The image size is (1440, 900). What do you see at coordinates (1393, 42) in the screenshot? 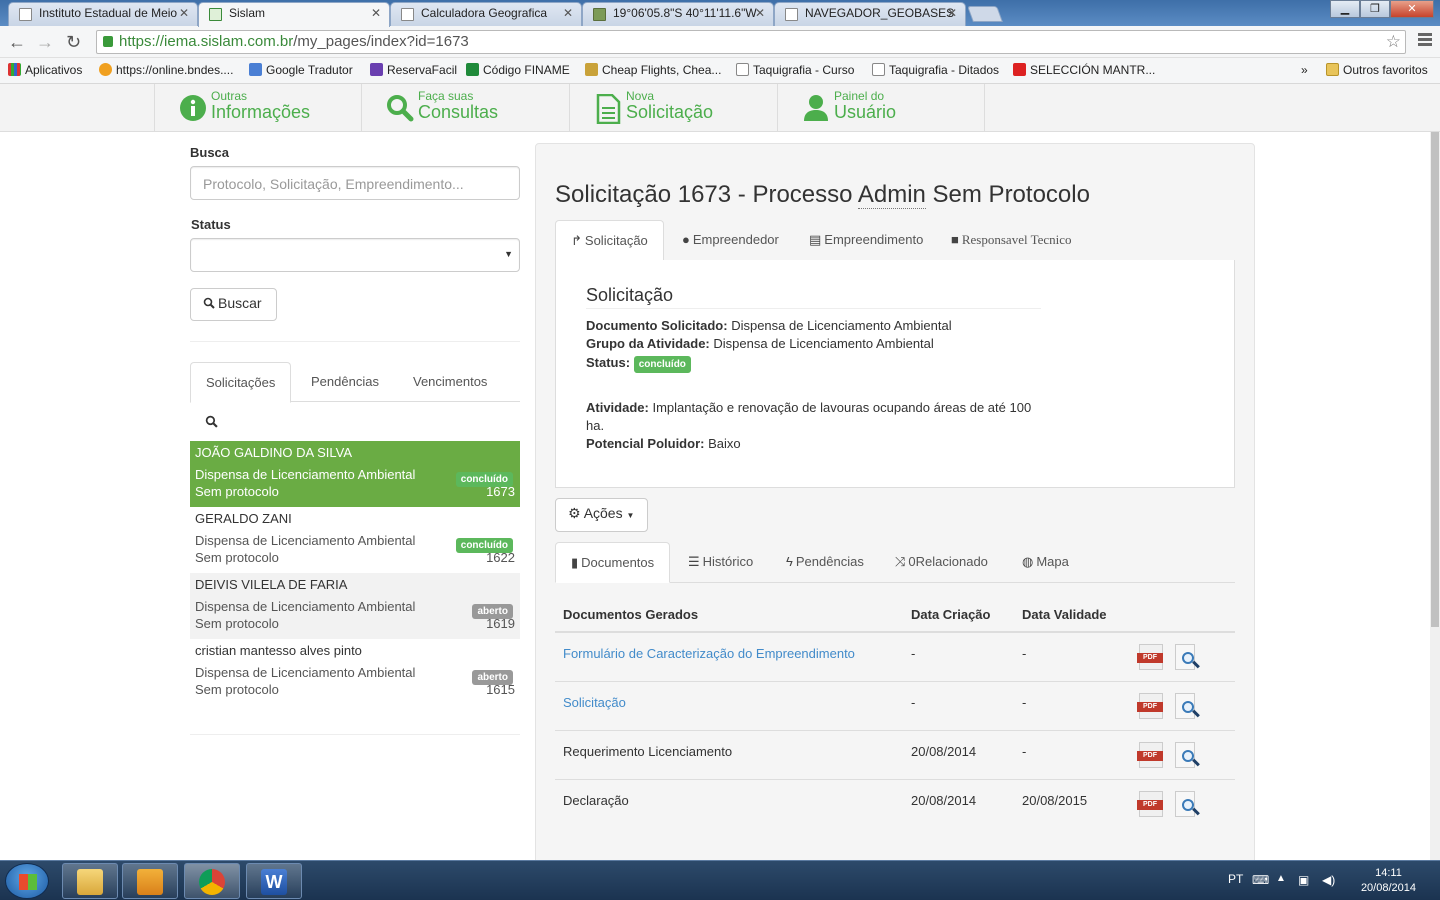
I see `bookmark-star-icon: ☆` at bounding box center [1393, 42].